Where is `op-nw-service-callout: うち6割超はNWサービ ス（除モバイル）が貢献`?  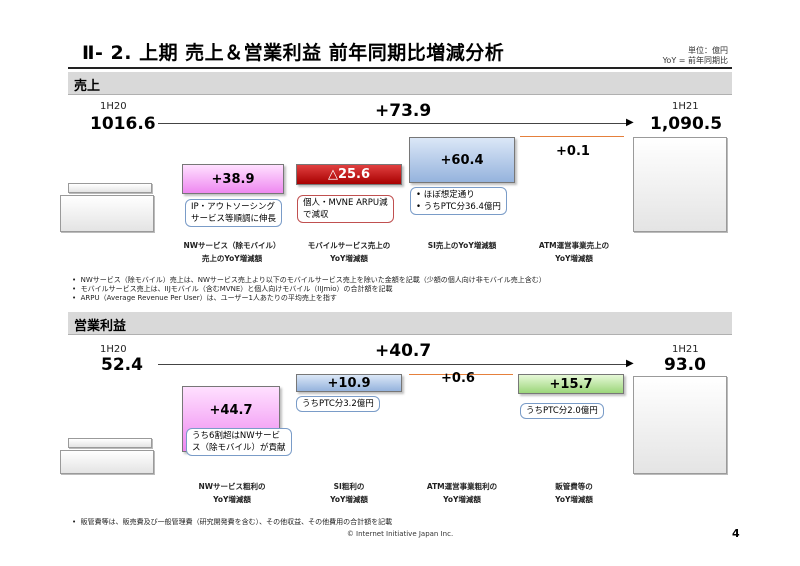
op-nw-service-callout: うち6割超はNWサービ ス（除モバイル）が貢献 is located at coordinates (239, 442).